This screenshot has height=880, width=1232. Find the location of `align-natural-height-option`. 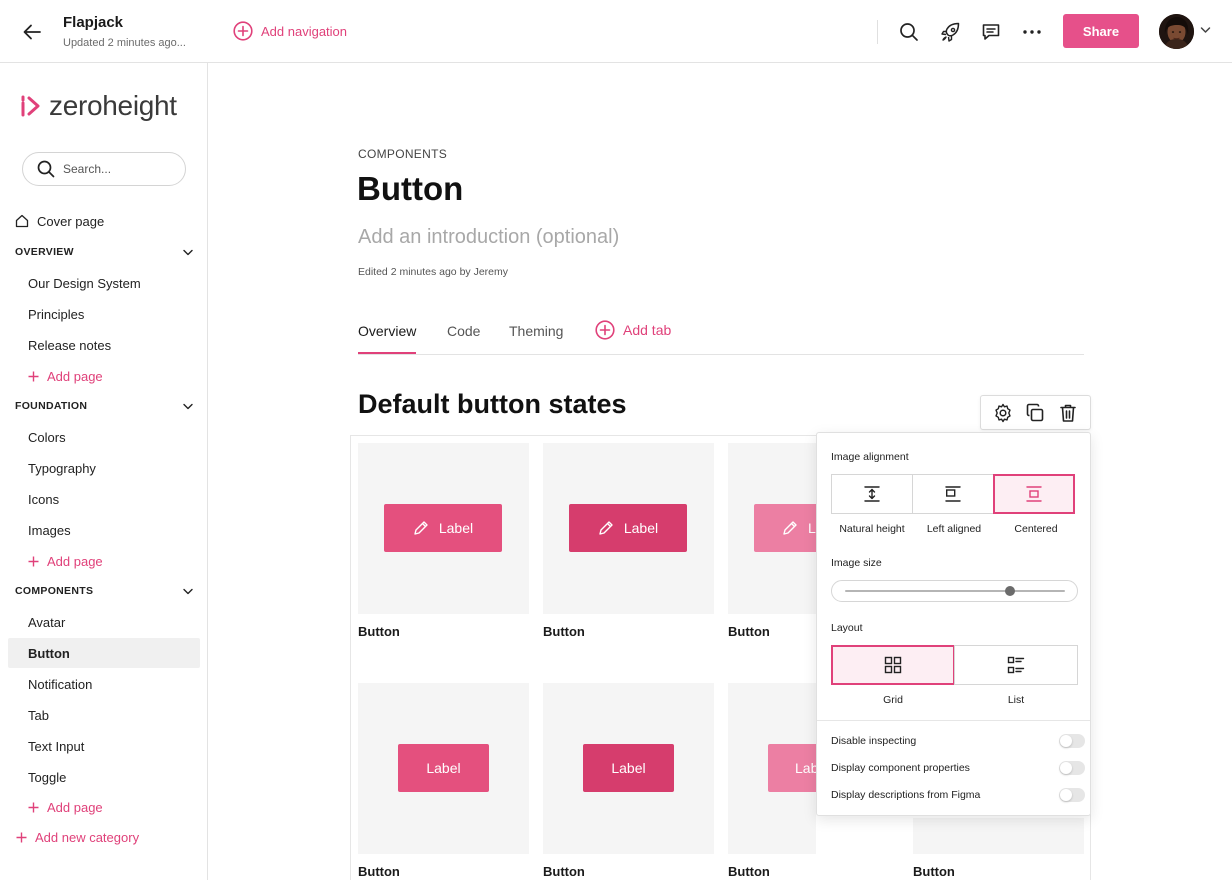

align-natural-height-option is located at coordinates (872, 494).